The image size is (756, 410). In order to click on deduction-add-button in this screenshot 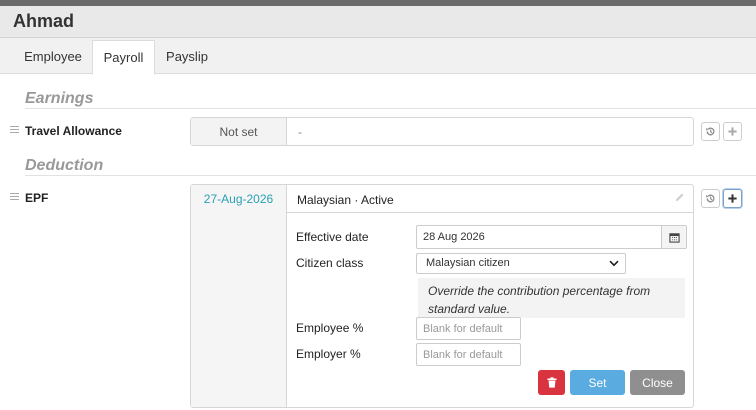, I will do `click(732, 198)`.